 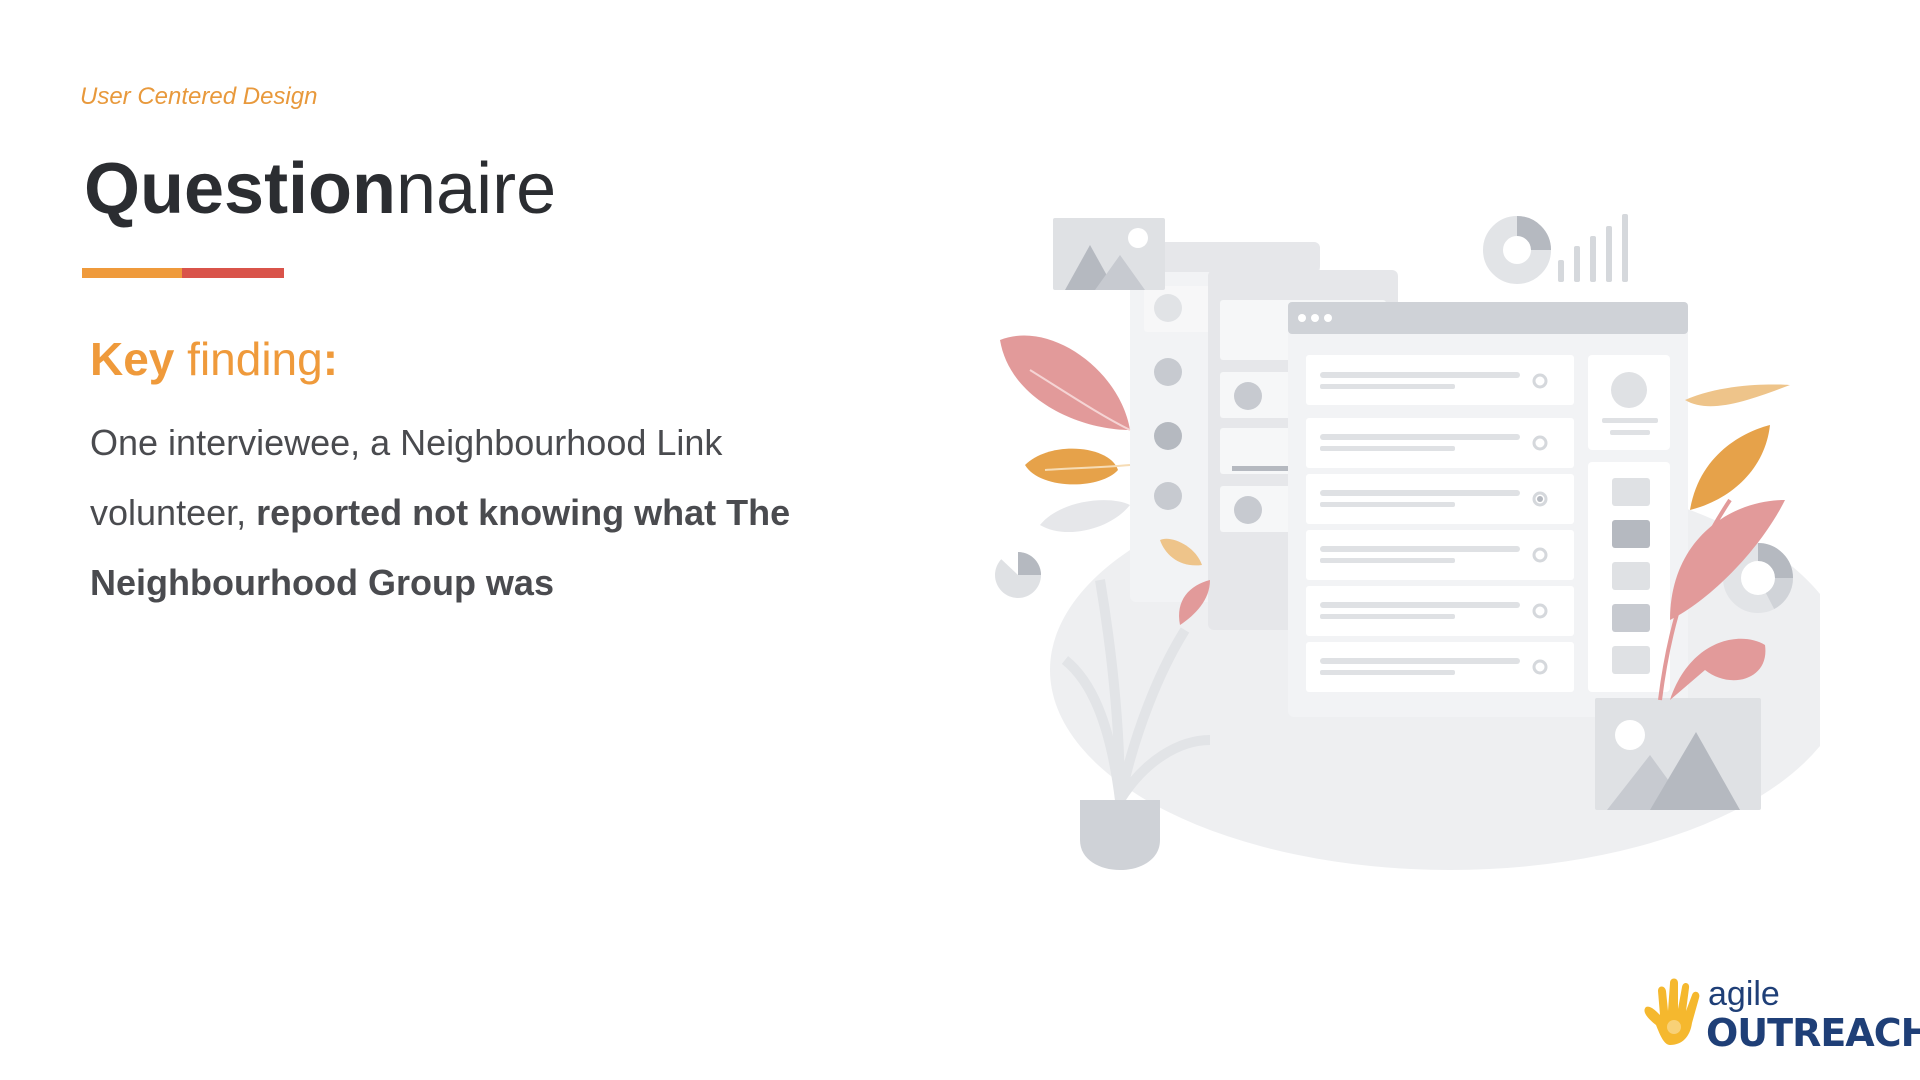 What do you see at coordinates (199, 96) in the screenshot?
I see `section-label: User Centered Design` at bounding box center [199, 96].